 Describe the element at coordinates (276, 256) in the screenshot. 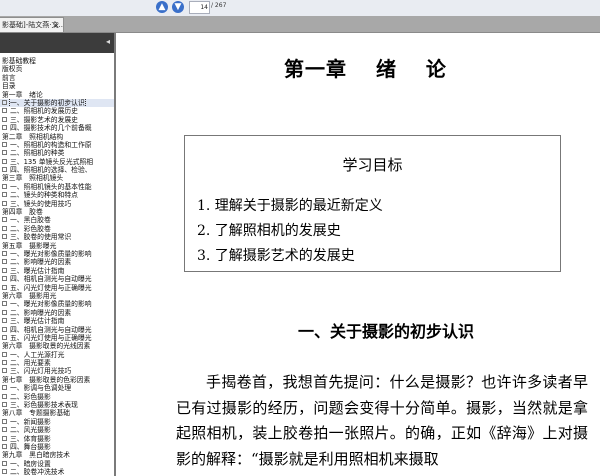

I see `learning-goal-item: 3. 了解摄影艺术的发展史` at that location.